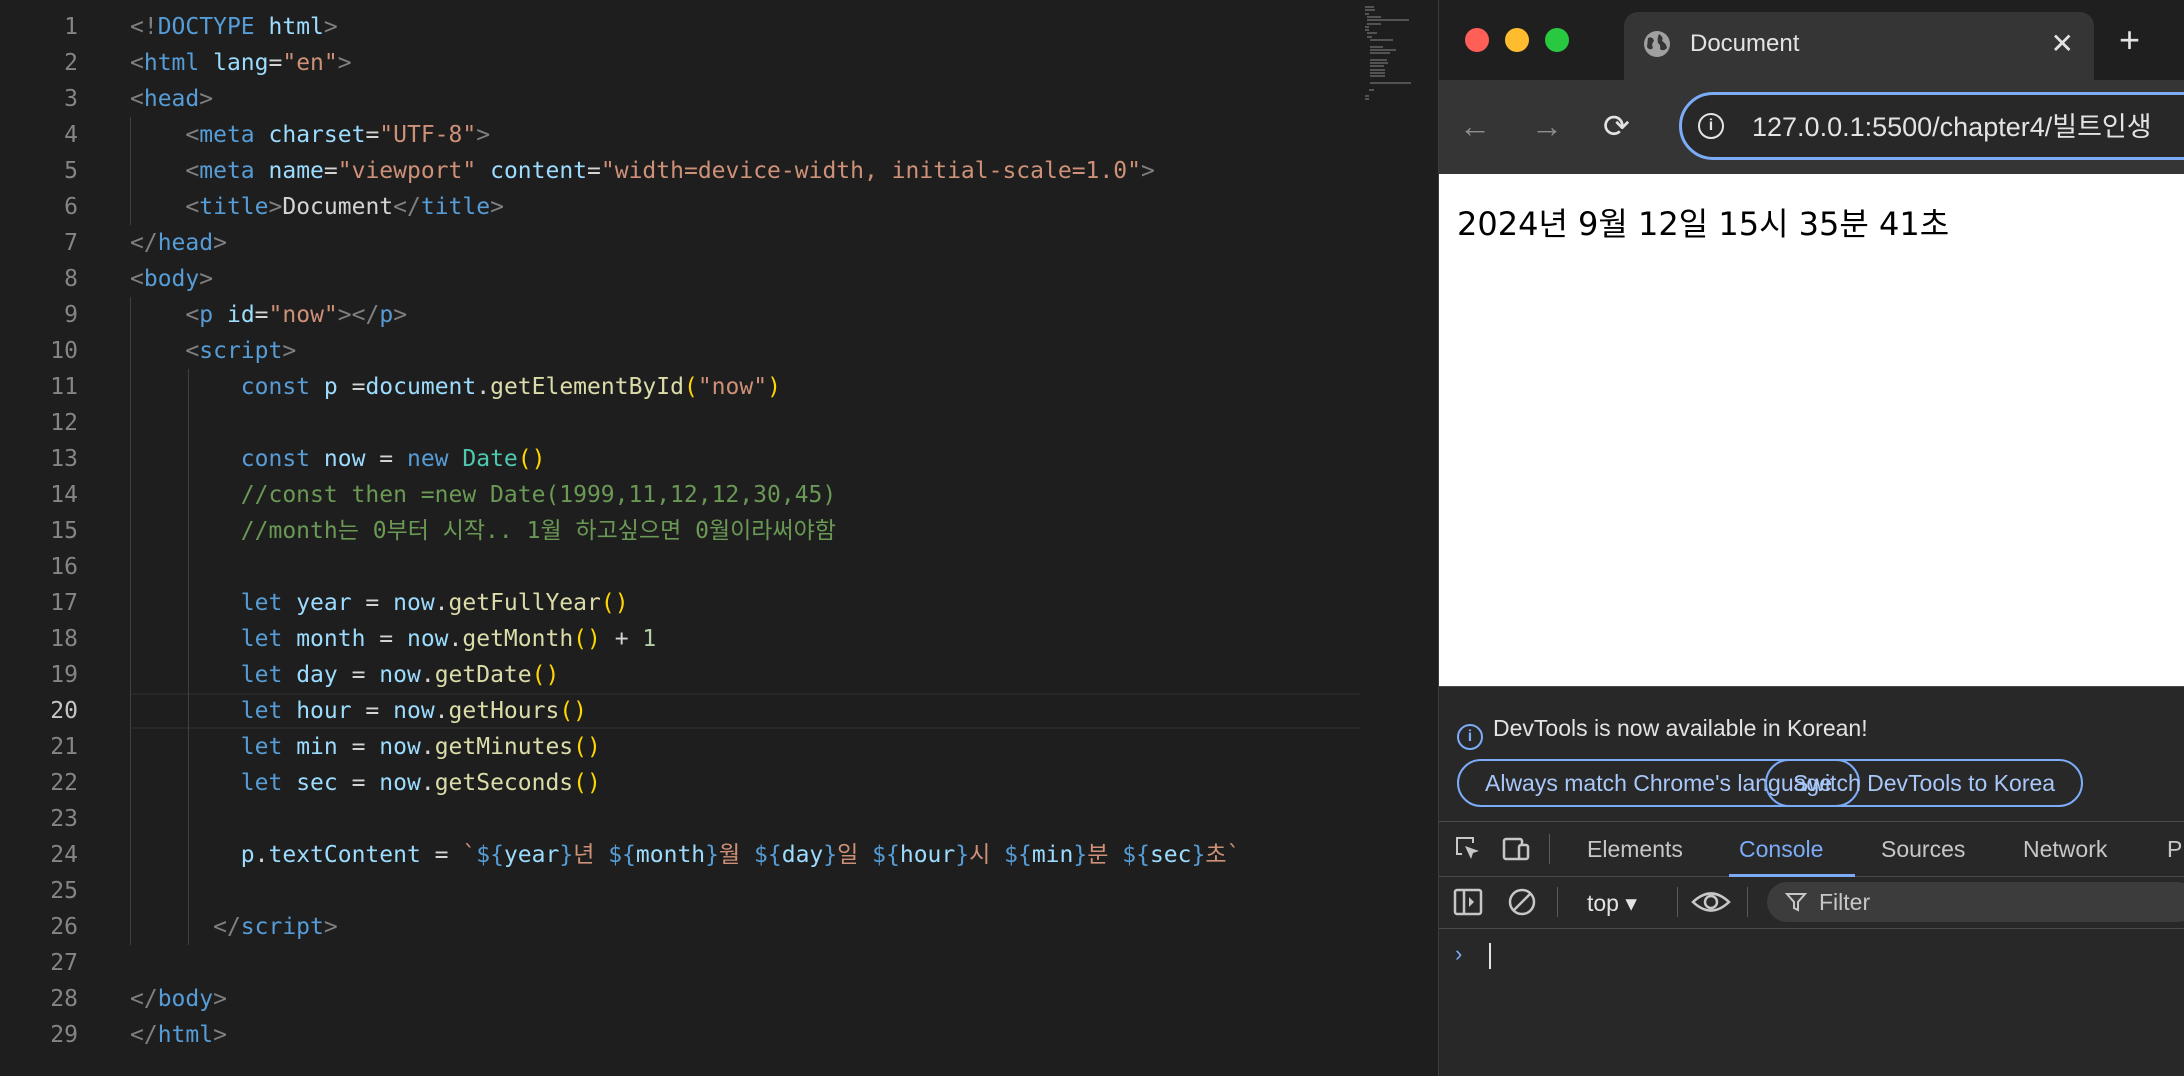 The image size is (2184, 1076). Describe the element at coordinates (745, 1035) in the screenshot. I see `code-line: </html>` at that location.